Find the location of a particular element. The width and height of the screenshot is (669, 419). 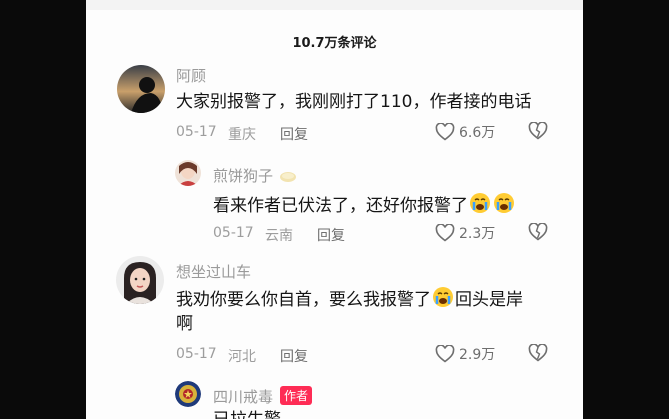

comment-username: 阿顾 is located at coordinates (191, 75).